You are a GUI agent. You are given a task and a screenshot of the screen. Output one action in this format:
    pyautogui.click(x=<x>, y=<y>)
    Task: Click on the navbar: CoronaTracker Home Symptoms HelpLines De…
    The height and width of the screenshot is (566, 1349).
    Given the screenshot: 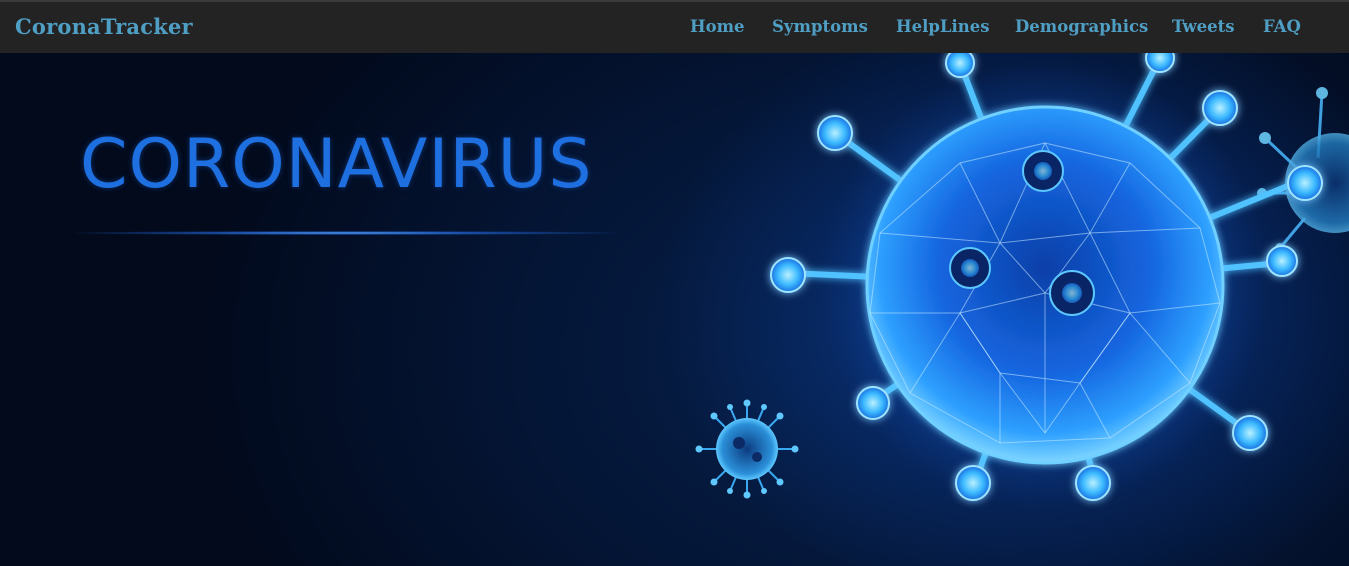 What is the action you would take?
    pyautogui.click(x=674, y=26)
    